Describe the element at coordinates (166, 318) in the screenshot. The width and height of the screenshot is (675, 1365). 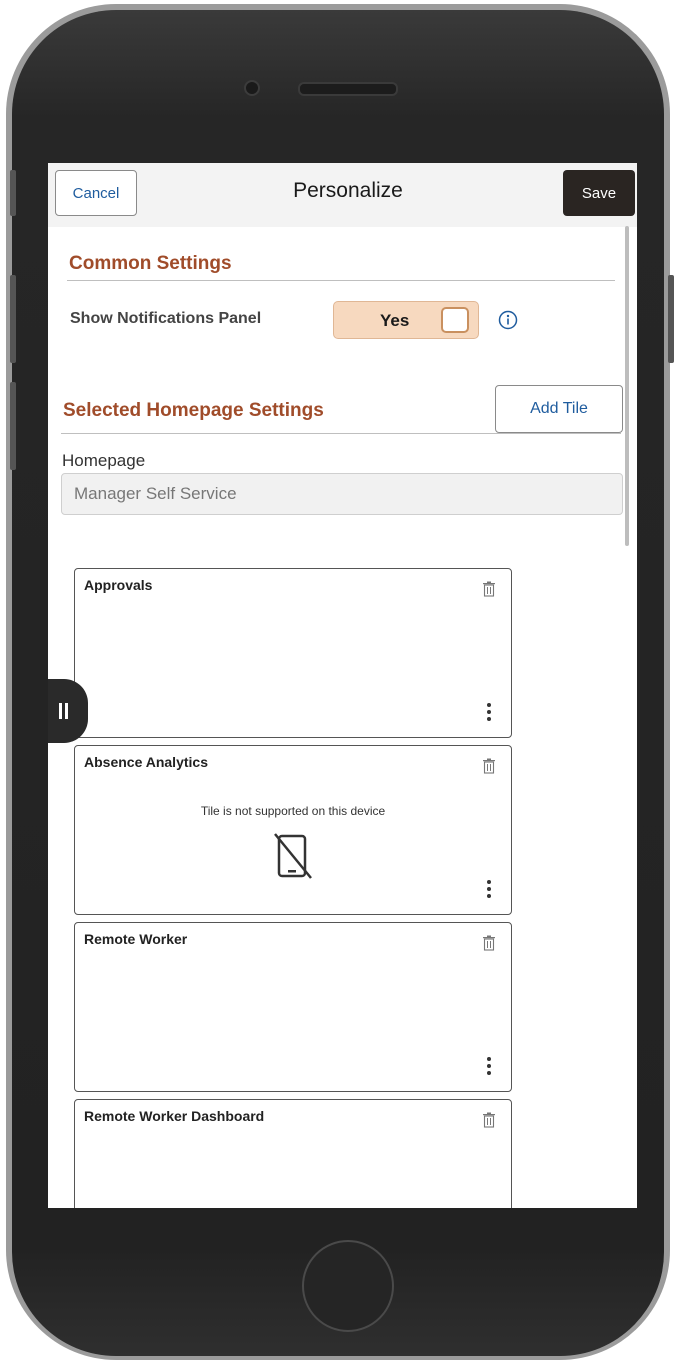
I see `notifications-label: Show Notifications Panel` at that location.